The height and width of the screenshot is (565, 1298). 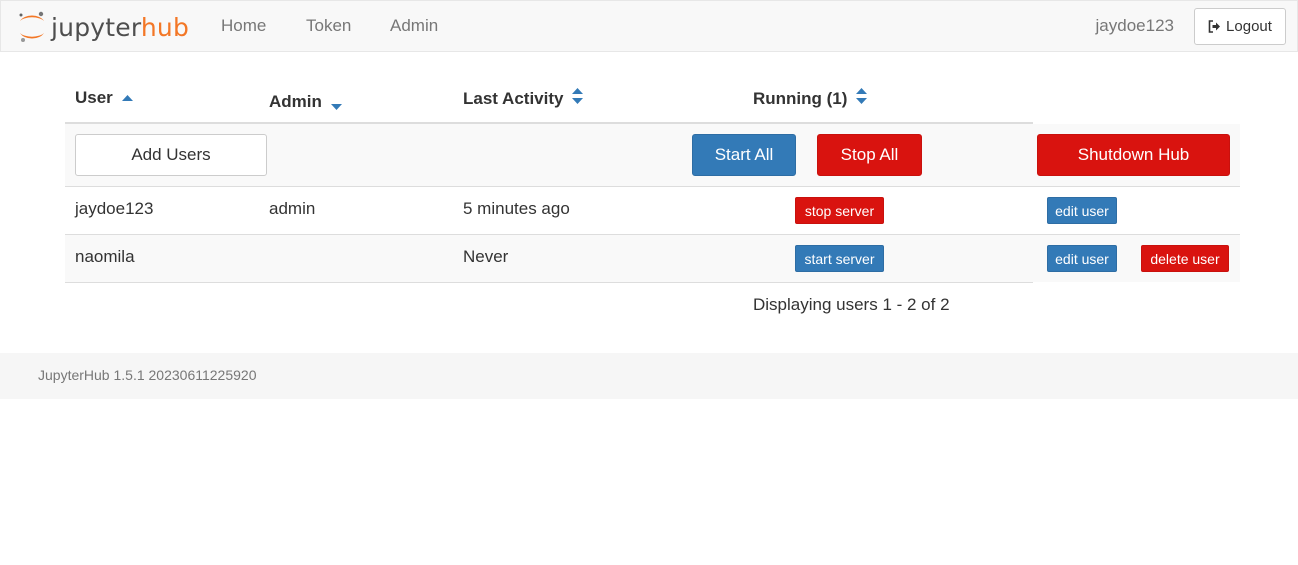 What do you see at coordinates (1133, 155) in the screenshot?
I see `shutdown-hub-button: Shutdown Hub` at bounding box center [1133, 155].